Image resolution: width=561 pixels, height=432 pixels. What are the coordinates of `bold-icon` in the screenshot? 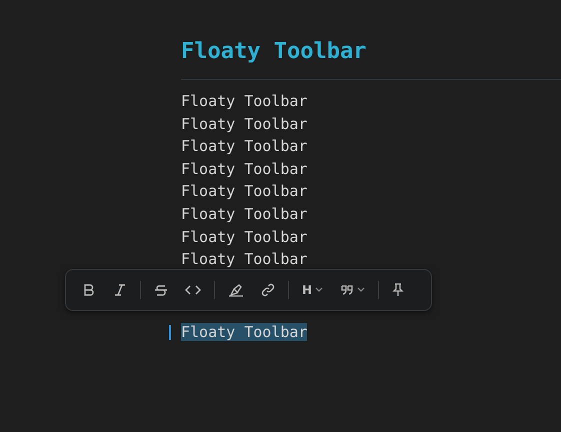 It's located at (89, 289).